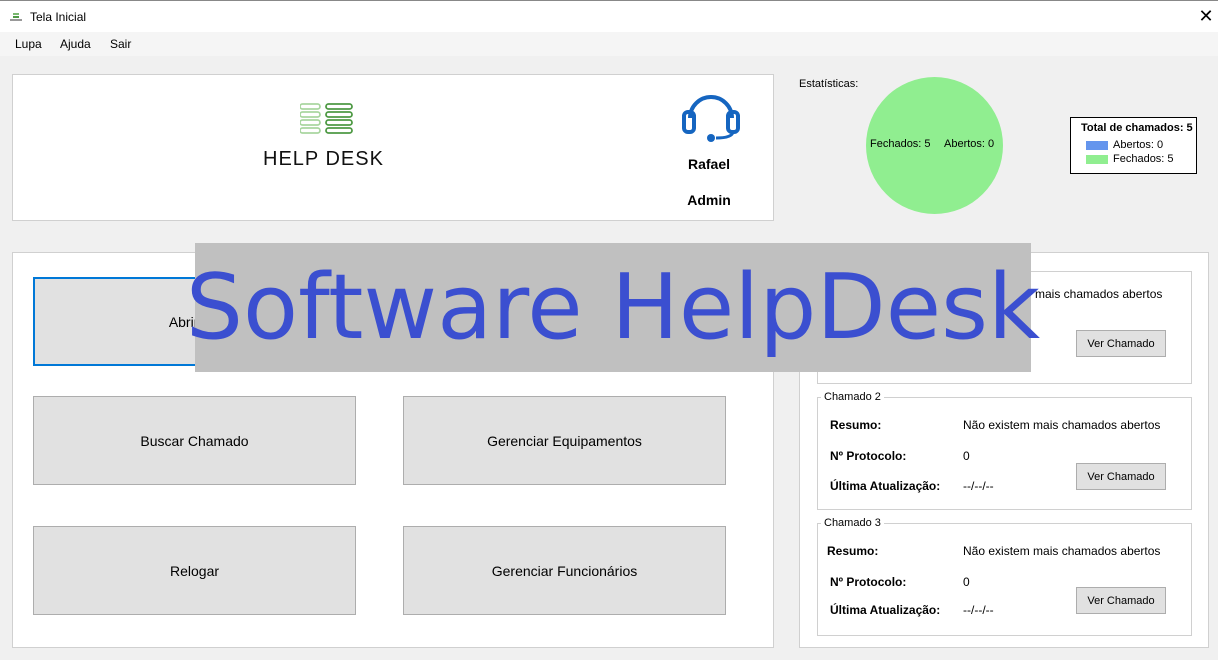  I want to click on view-ticket-2-button: Ver Chamado, so click(1121, 476).